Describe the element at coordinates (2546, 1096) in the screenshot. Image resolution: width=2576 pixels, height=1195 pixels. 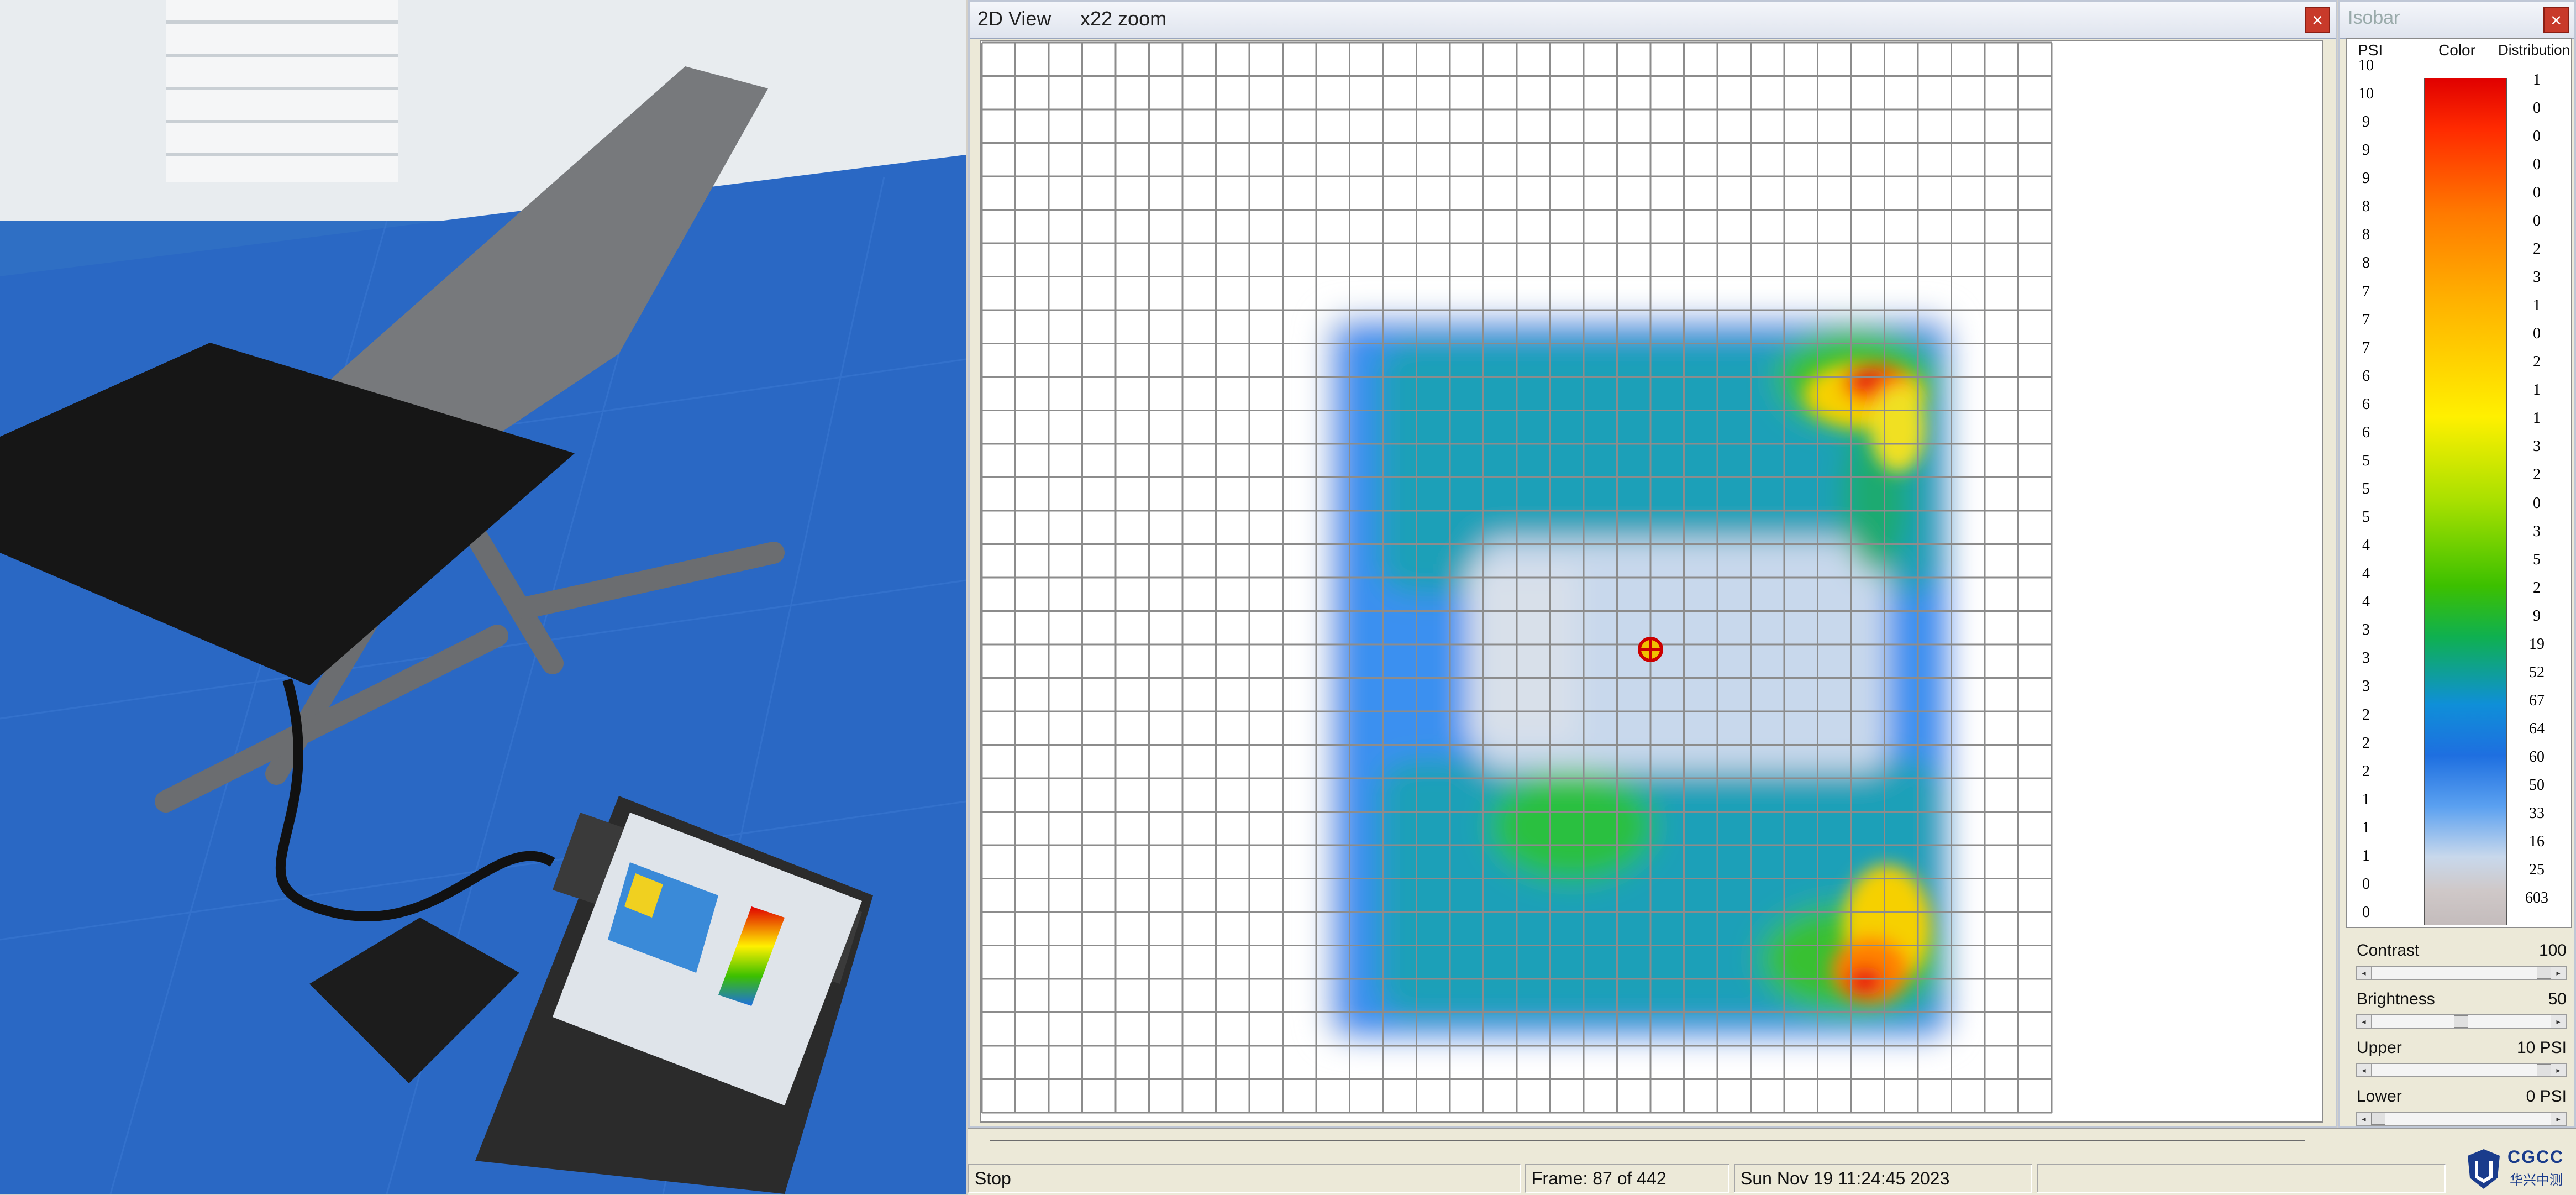
I see `lower-value: 0 PSI` at that location.